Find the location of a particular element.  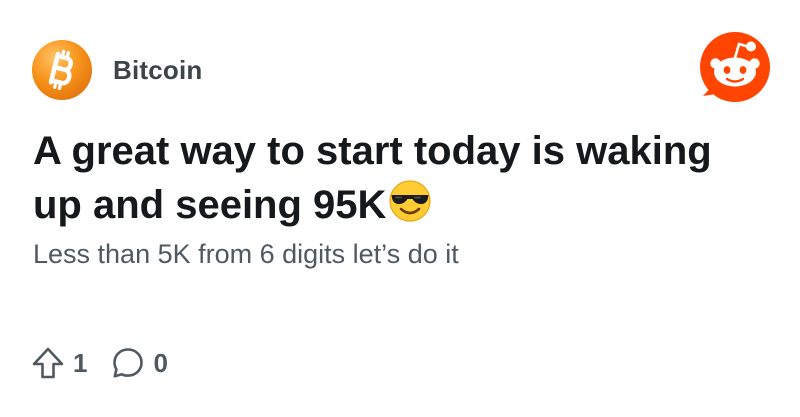

community-header: Bitcoin is located at coordinates (117, 70).